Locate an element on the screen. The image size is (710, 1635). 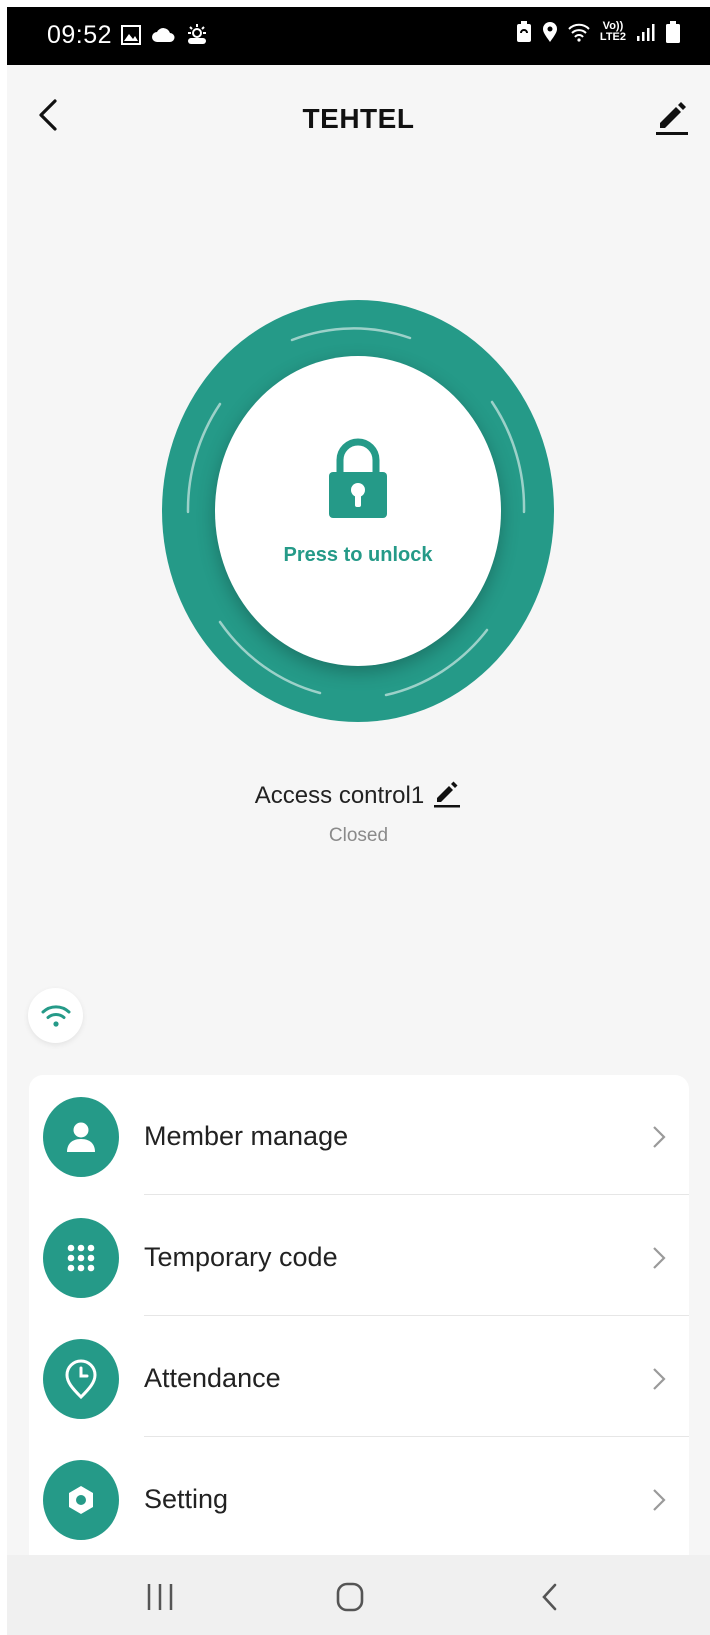
recent-apps-icon is located at coordinates (160, 1597).